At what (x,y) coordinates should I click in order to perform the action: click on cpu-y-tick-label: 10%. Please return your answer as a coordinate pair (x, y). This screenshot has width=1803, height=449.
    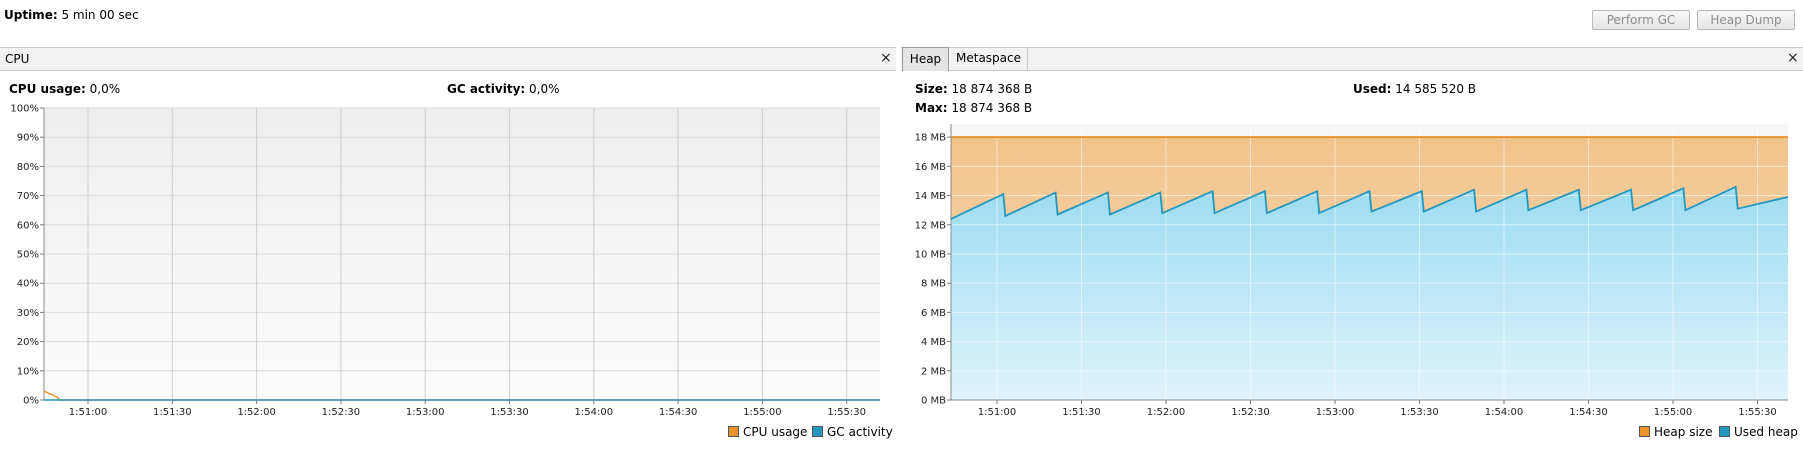
    Looking at the image, I should click on (28, 371).